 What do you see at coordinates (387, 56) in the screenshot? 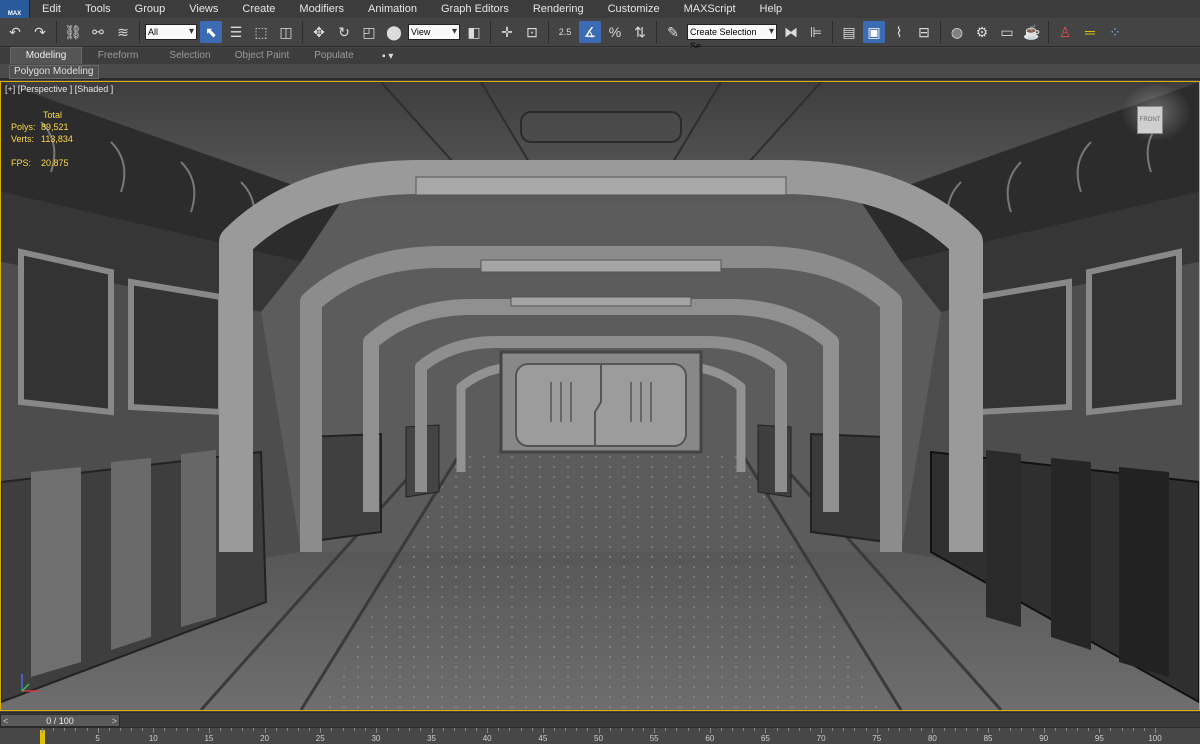
I see `ribbon-options-icon: ▪ ▾` at bounding box center [387, 56].